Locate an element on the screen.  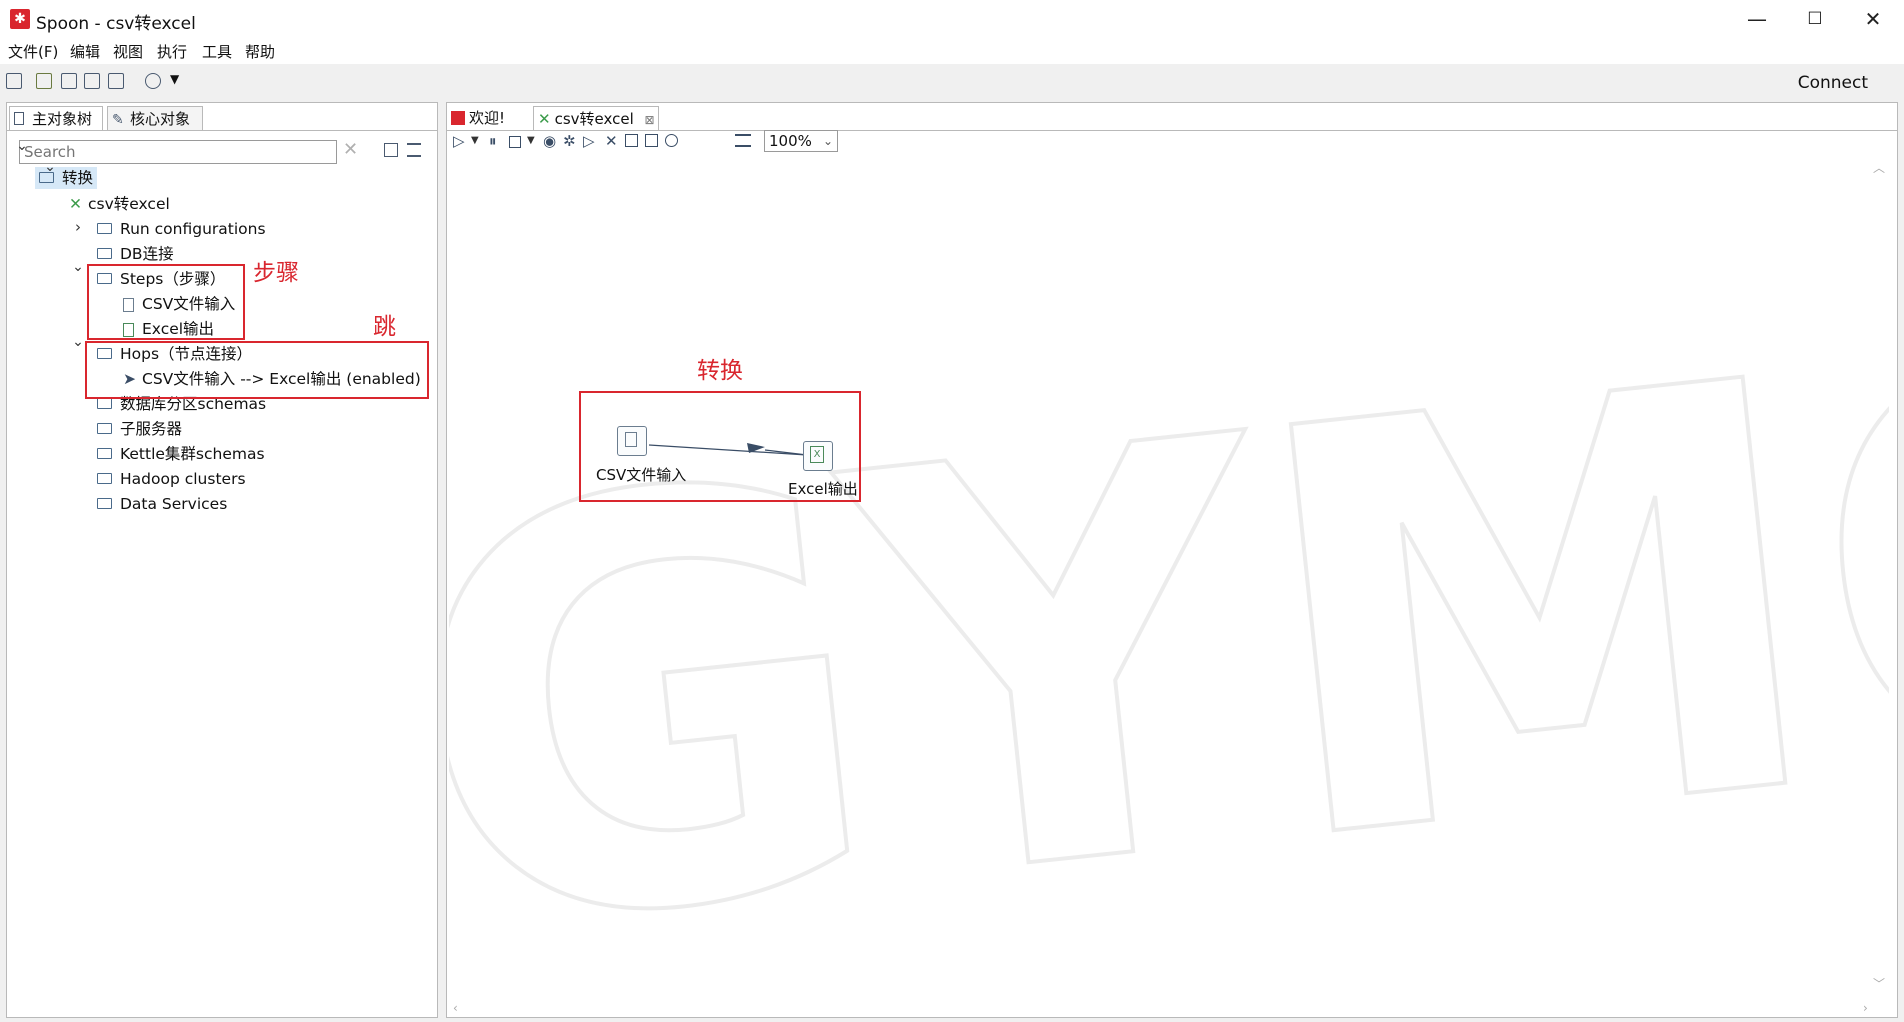
new-file-icon is located at coordinates (14, 81).